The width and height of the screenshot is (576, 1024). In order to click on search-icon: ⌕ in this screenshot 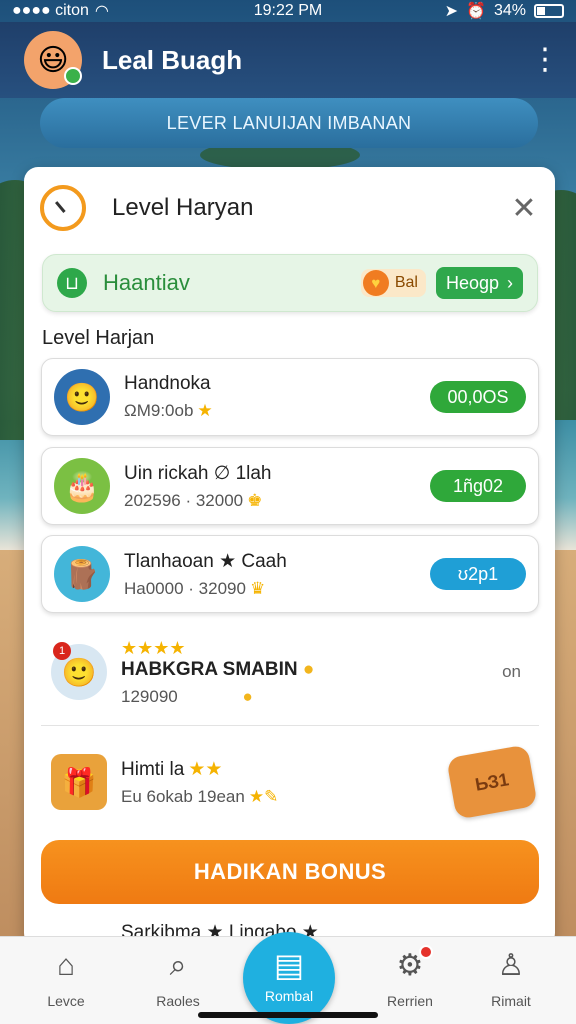, I will do `click(178, 965)`.